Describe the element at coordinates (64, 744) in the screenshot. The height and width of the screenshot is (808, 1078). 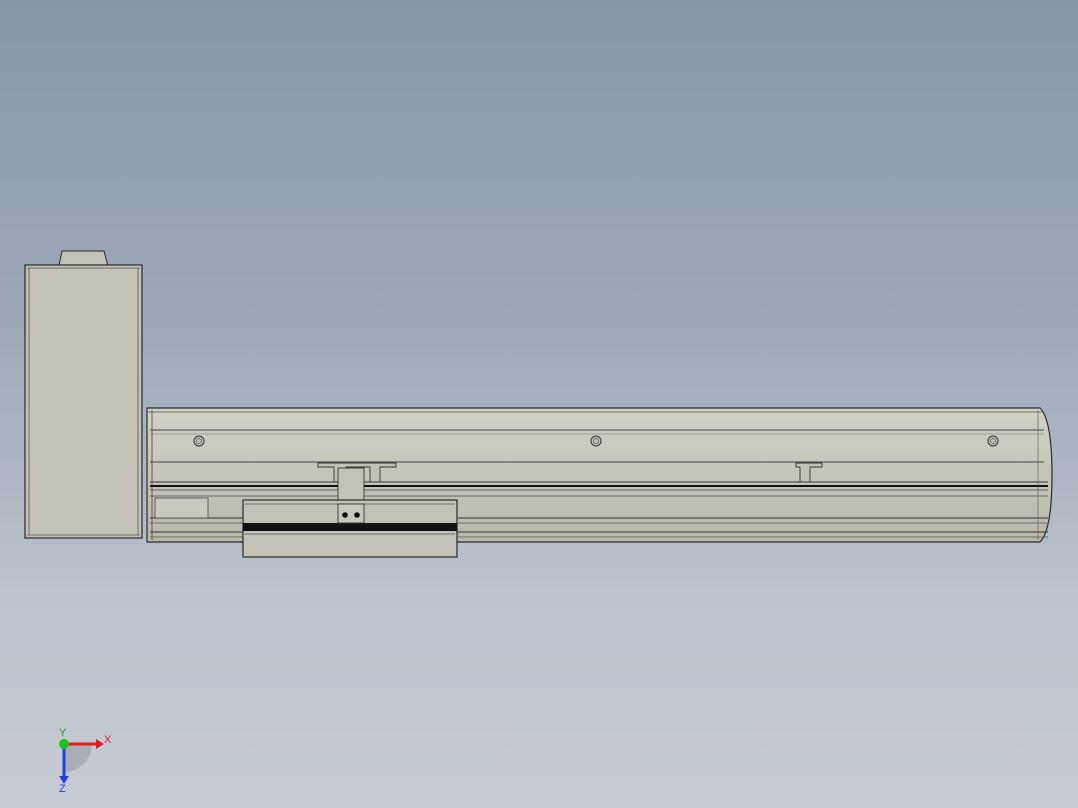
I see `y-axis-dot` at that location.